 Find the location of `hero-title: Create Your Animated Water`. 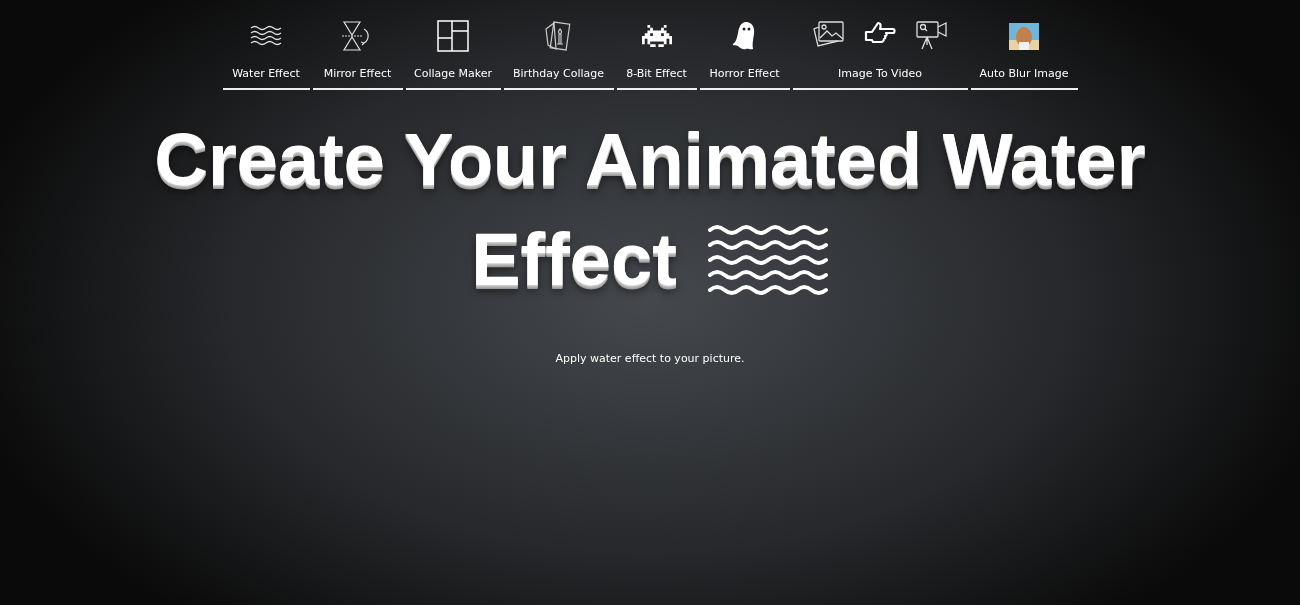

hero-title: Create Your Animated Water is located at coordinates (650, 160).